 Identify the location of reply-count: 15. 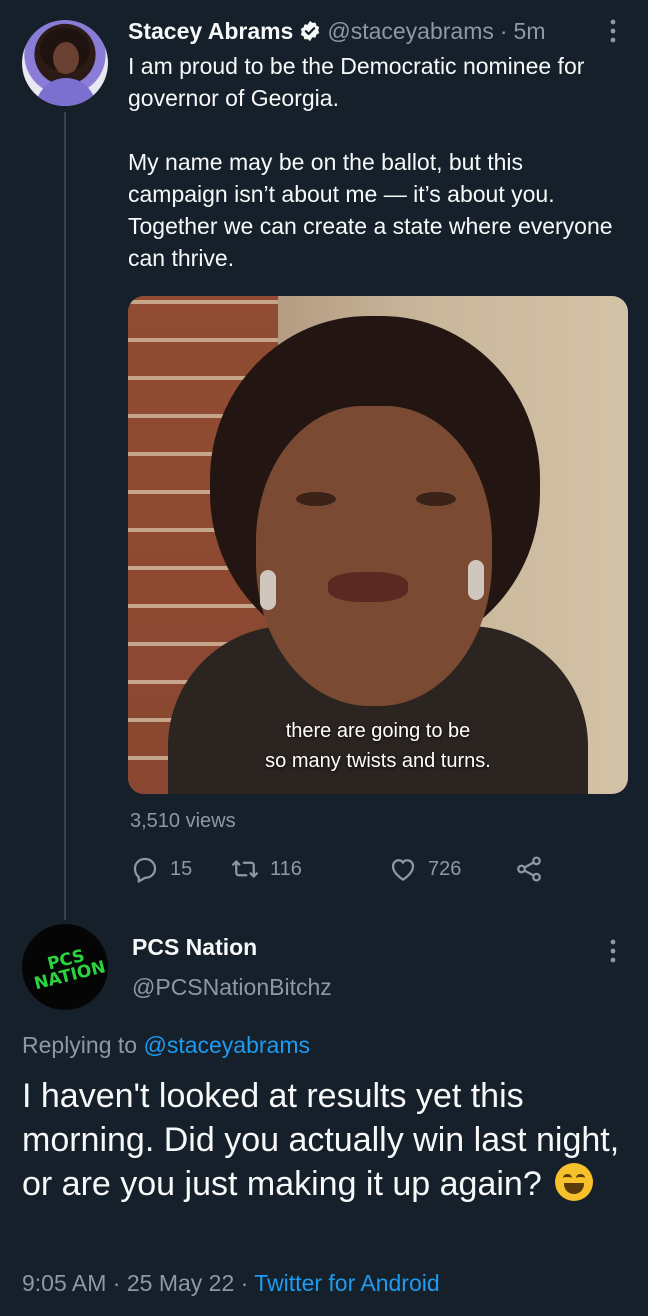
(181, 868).